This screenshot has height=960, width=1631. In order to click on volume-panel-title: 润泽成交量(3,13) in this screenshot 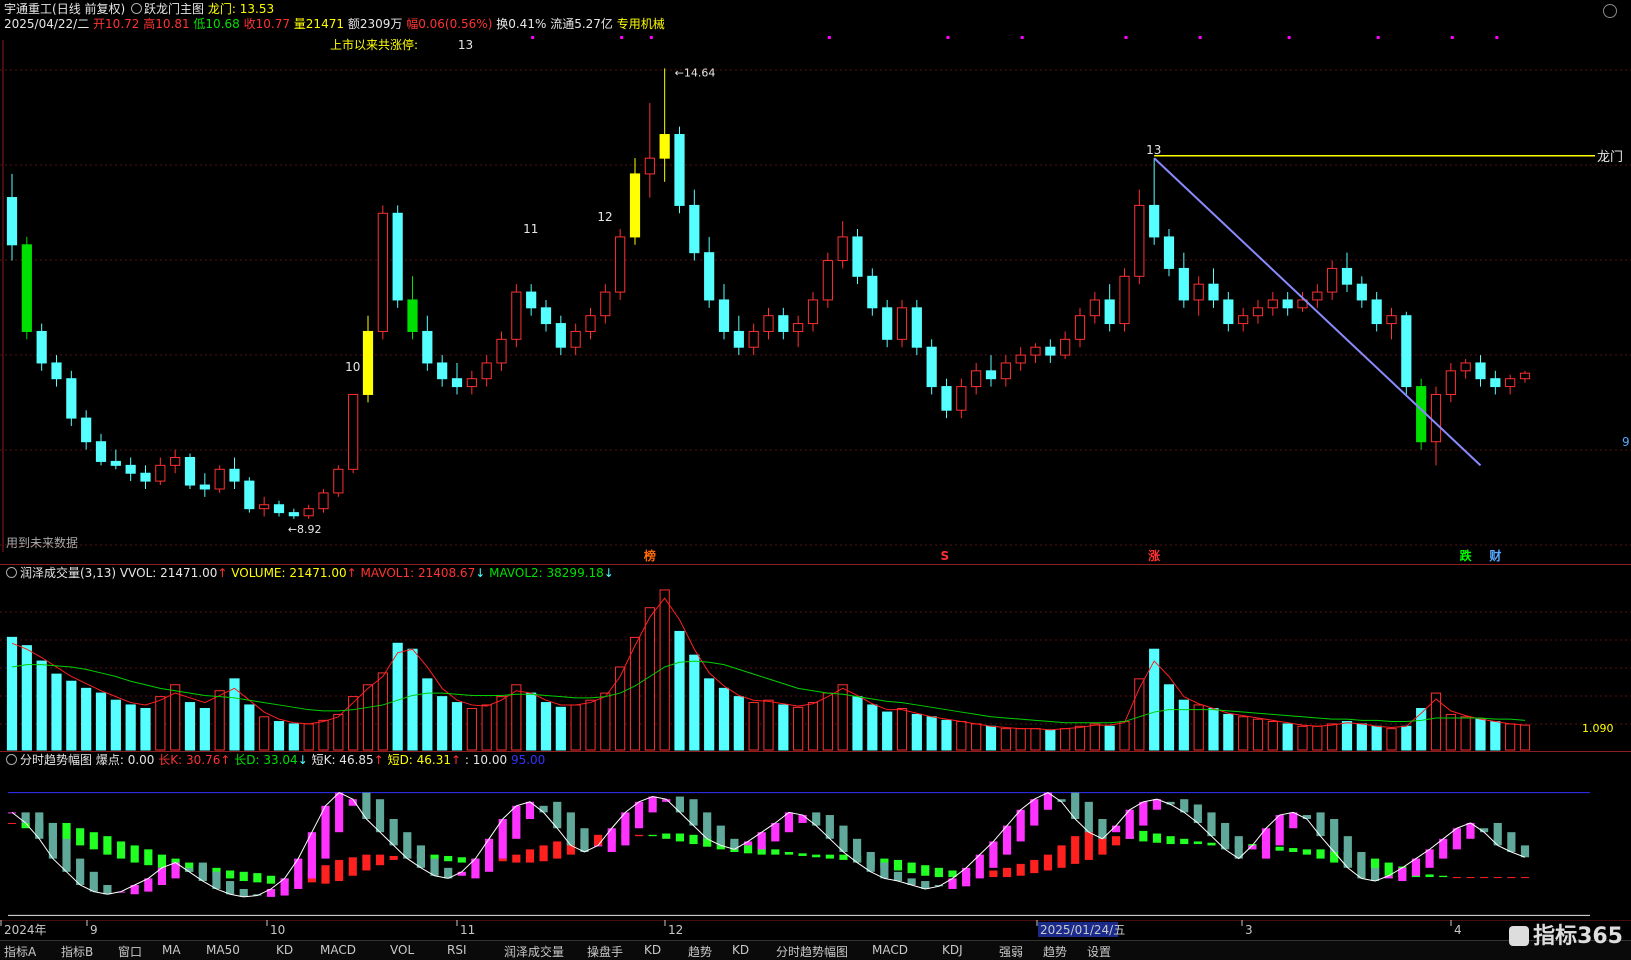, I will do `click(68, 573)`.